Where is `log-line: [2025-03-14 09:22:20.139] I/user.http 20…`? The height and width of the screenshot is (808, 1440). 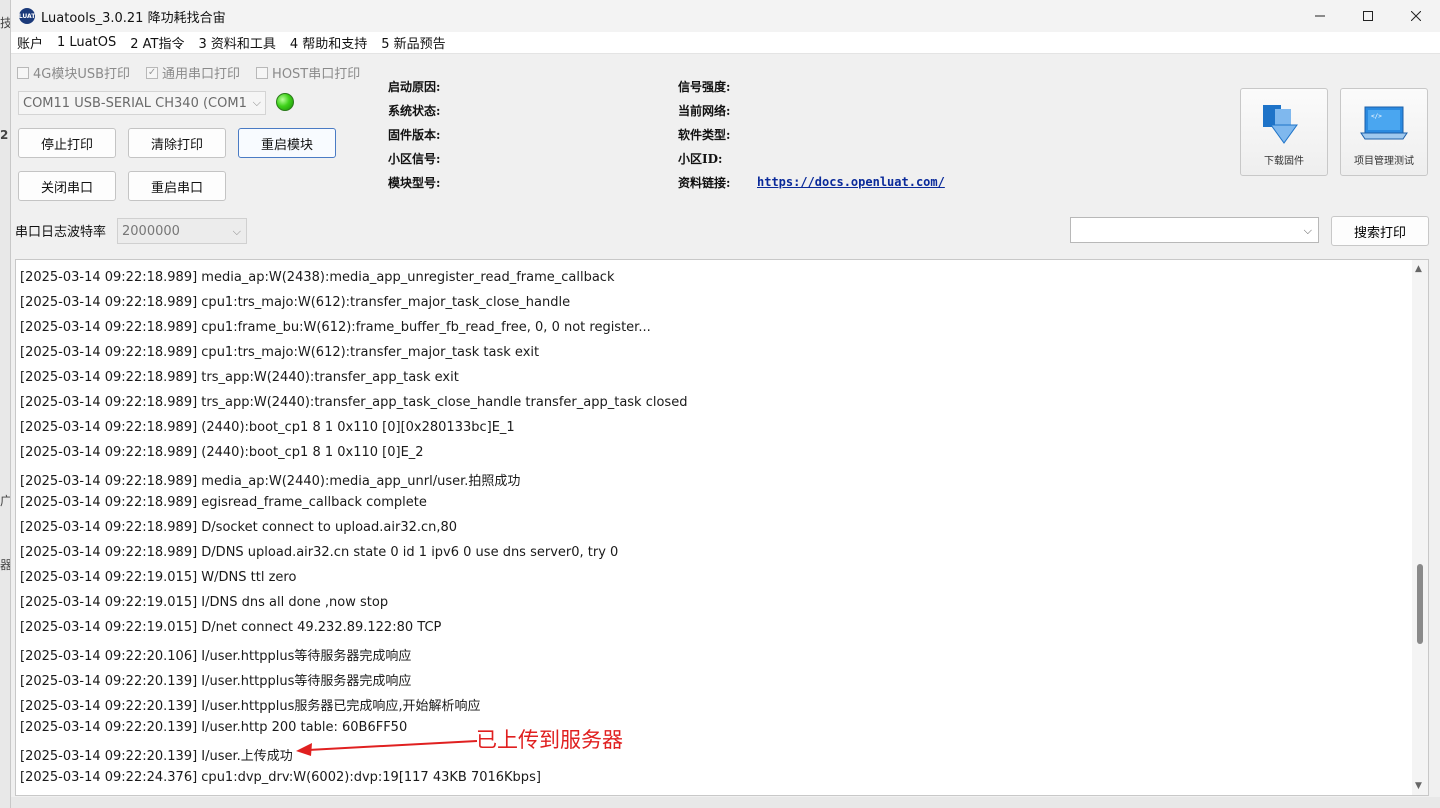
log-line: [2025-03-14 09:22:20.139] I/user.http 20… is located at coordinates (214, 727).